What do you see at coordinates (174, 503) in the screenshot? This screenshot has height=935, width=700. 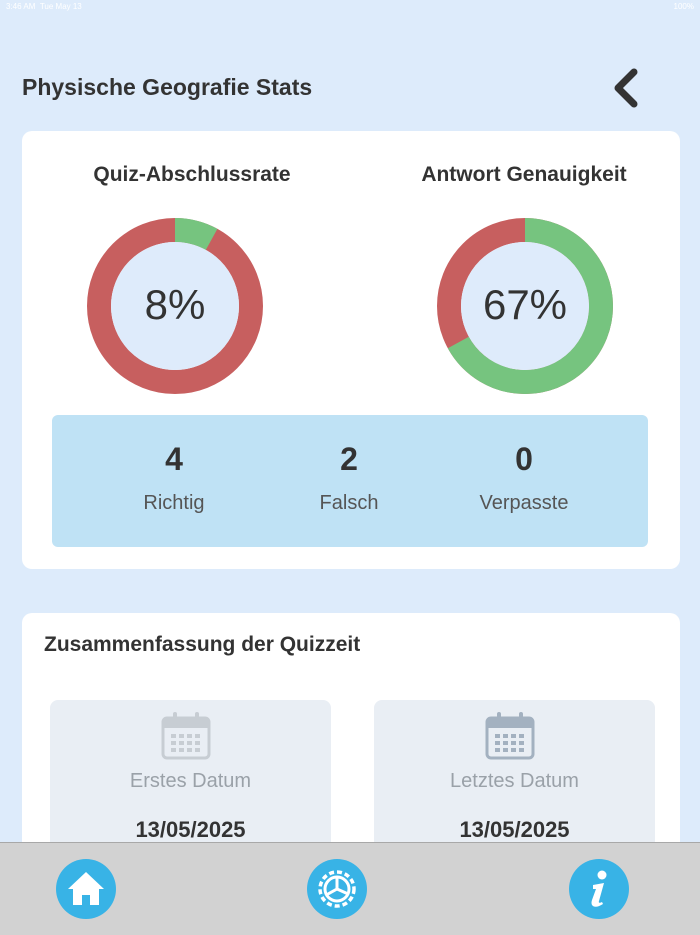 I see `correct-count-label: Richtig` at bounding box center [174, 503].